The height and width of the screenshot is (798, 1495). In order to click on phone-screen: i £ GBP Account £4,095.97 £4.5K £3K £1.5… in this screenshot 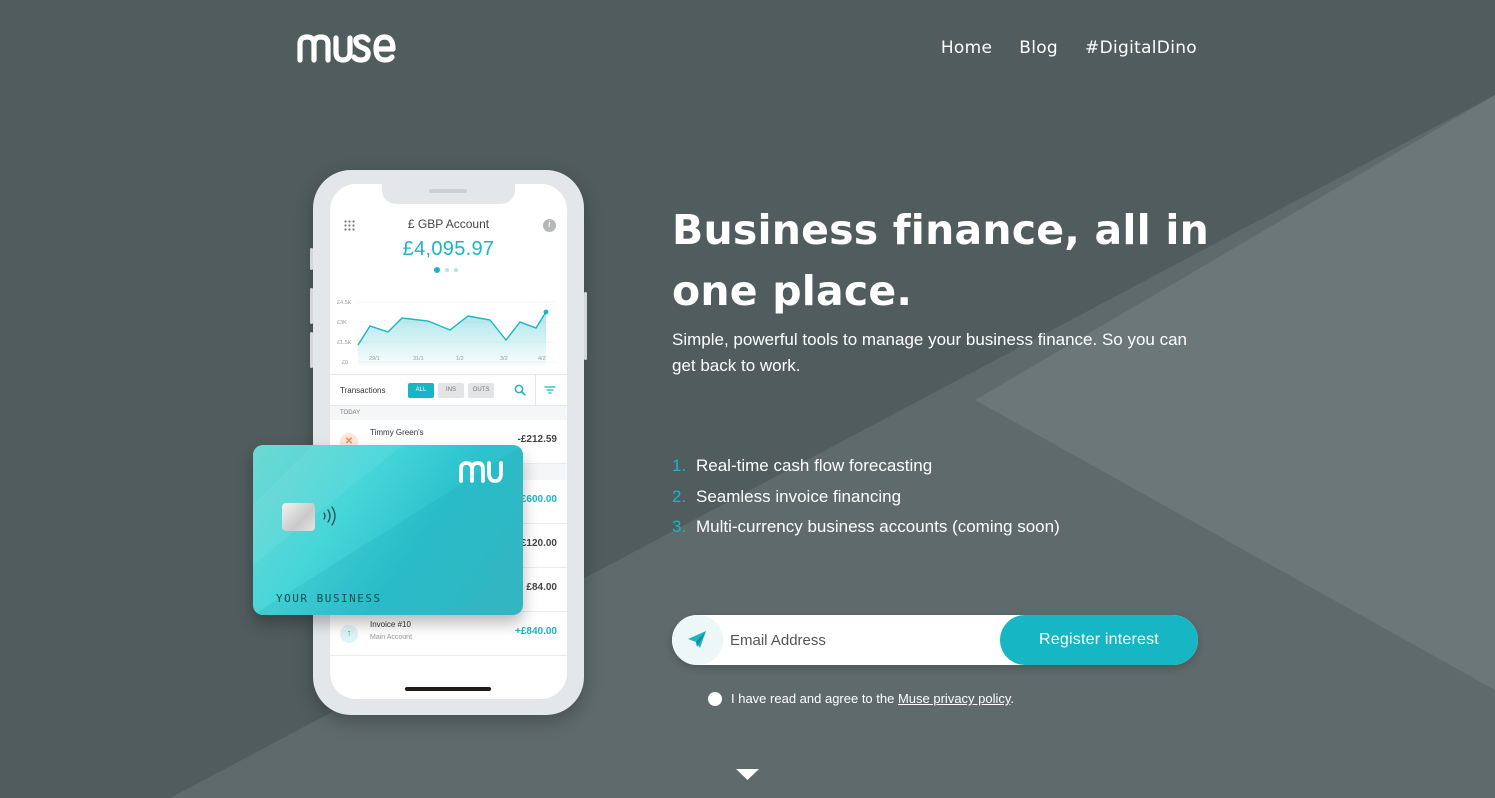, I will do `click(448, 441)`.